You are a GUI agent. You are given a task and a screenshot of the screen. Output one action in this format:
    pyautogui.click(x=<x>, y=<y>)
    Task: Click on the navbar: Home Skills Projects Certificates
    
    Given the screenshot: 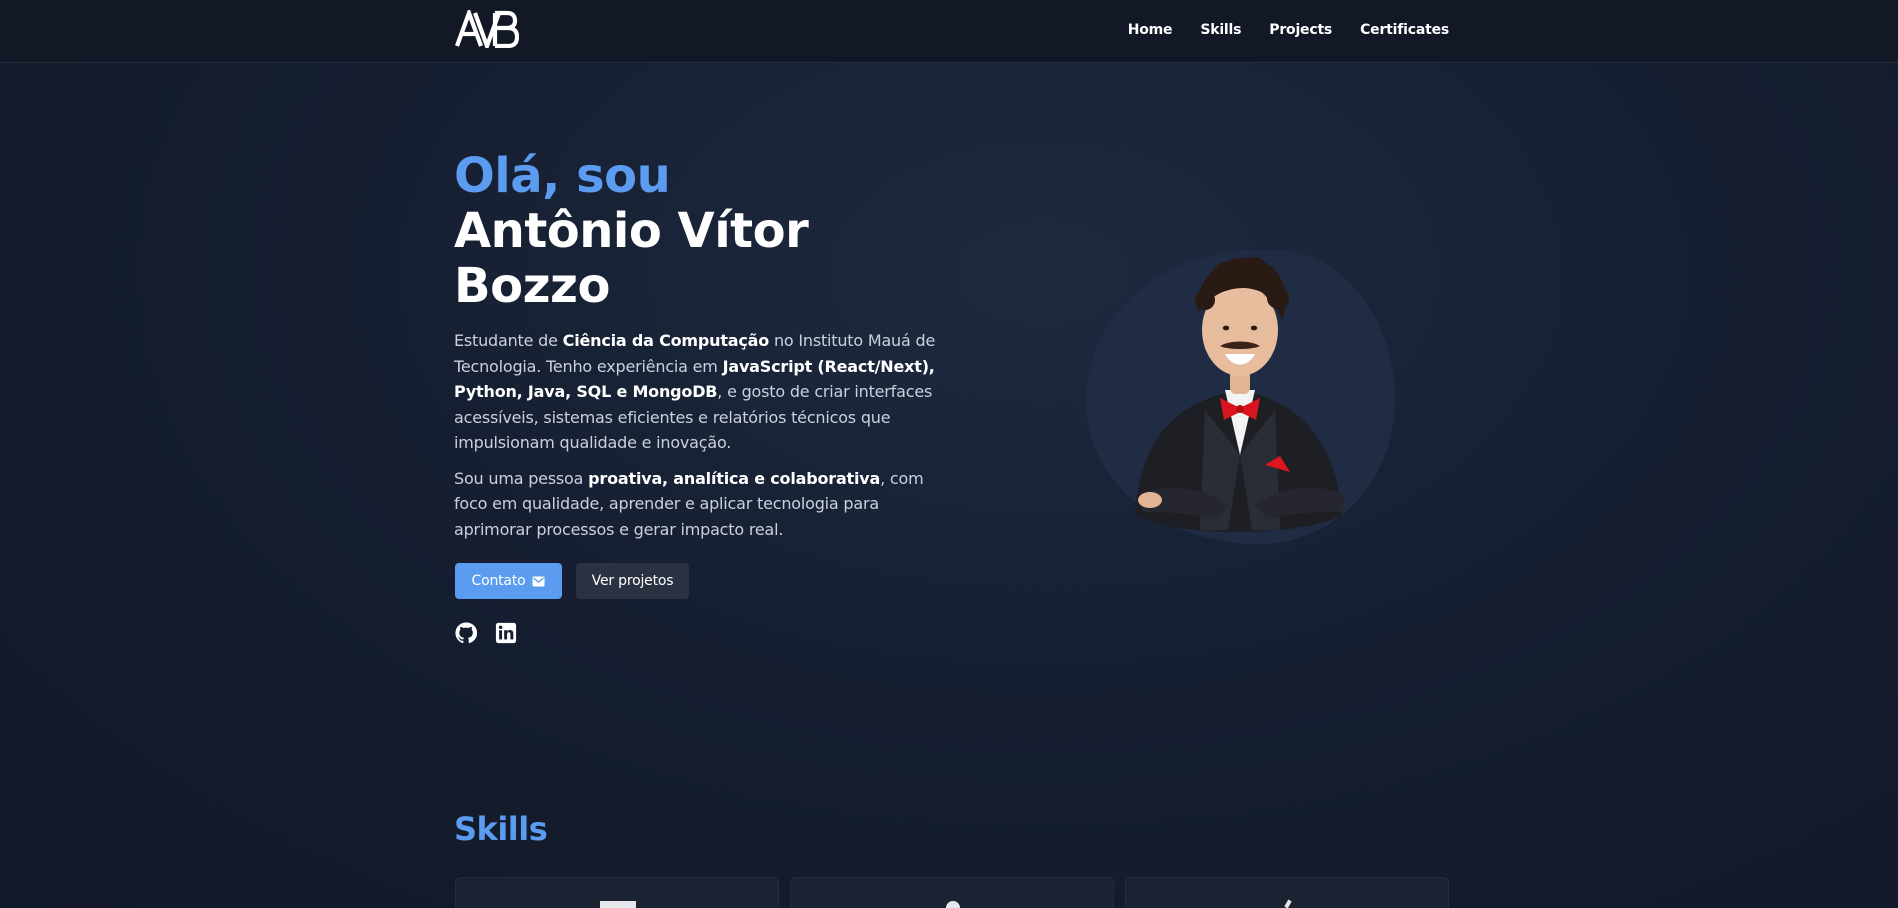 What is the action you would take?
    pyautogui.click(x=949, y=31)
    